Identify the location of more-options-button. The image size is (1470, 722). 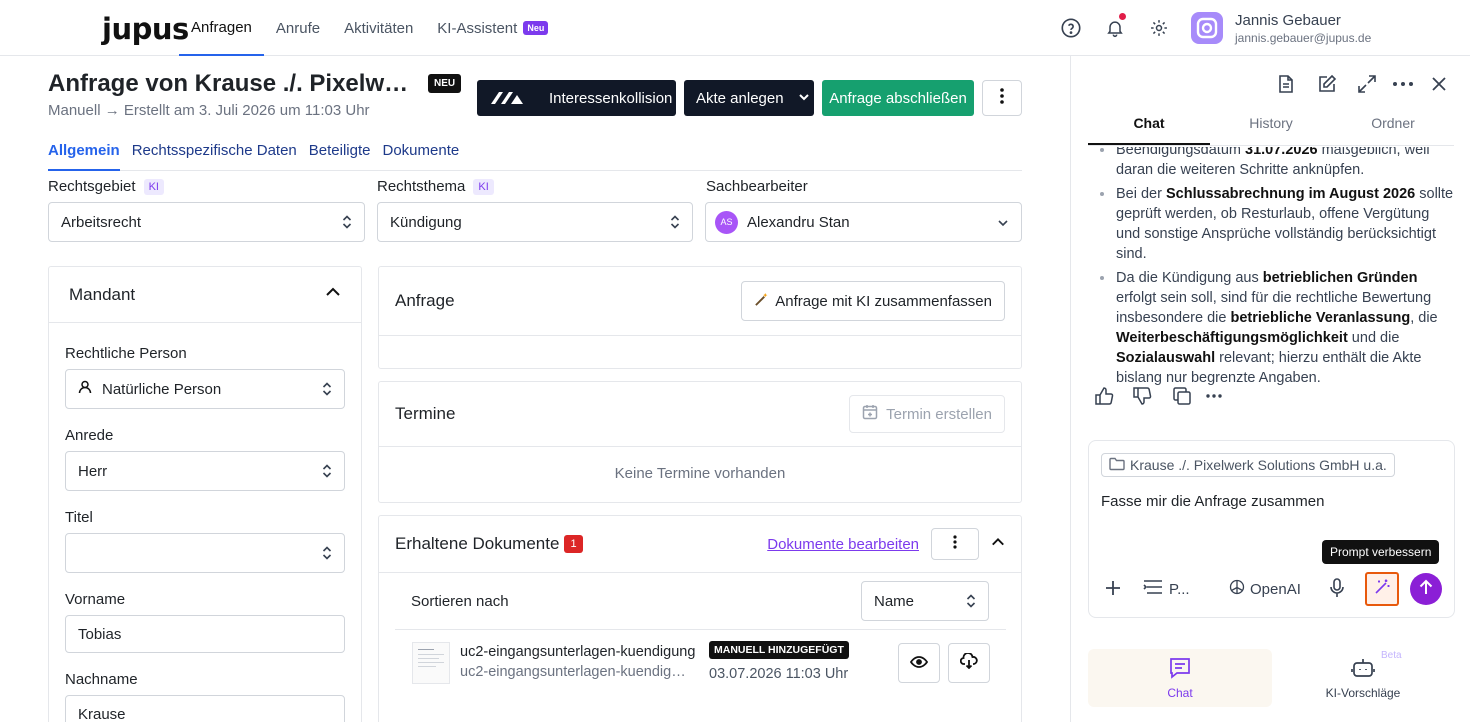
(1002, 98).